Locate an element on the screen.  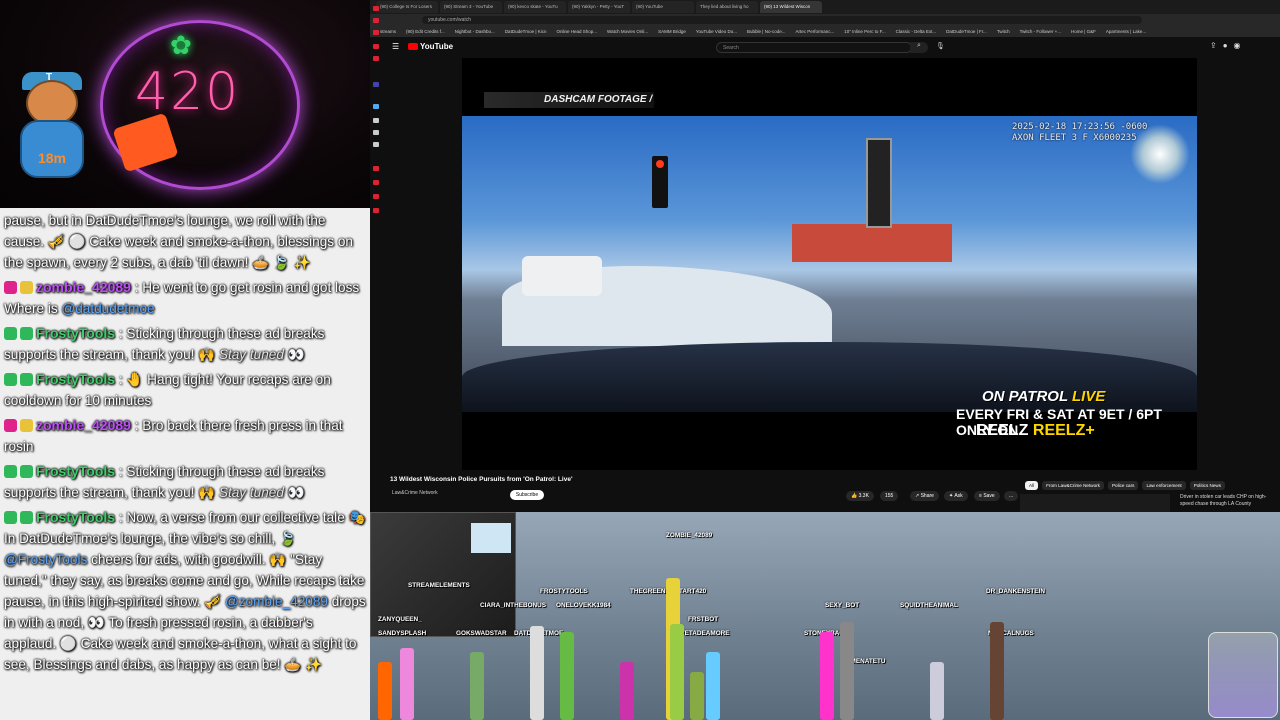
search-icon: ⌕ is located at coordinates (919, 47).